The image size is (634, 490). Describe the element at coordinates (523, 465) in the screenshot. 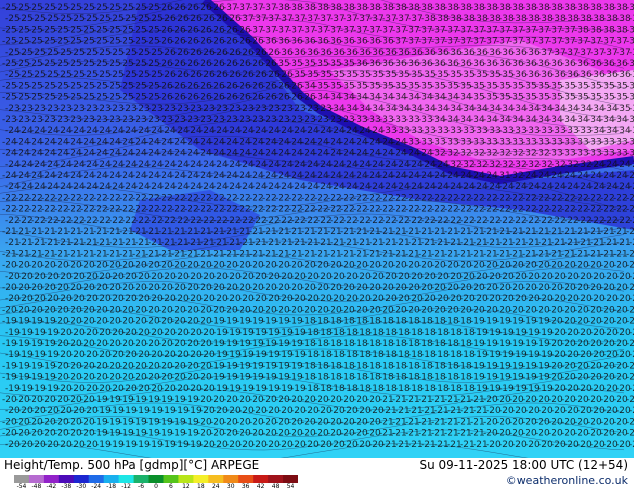

I see `validity-time: Su 09-11-2025 18:00 UTC (12+54)` at that location.